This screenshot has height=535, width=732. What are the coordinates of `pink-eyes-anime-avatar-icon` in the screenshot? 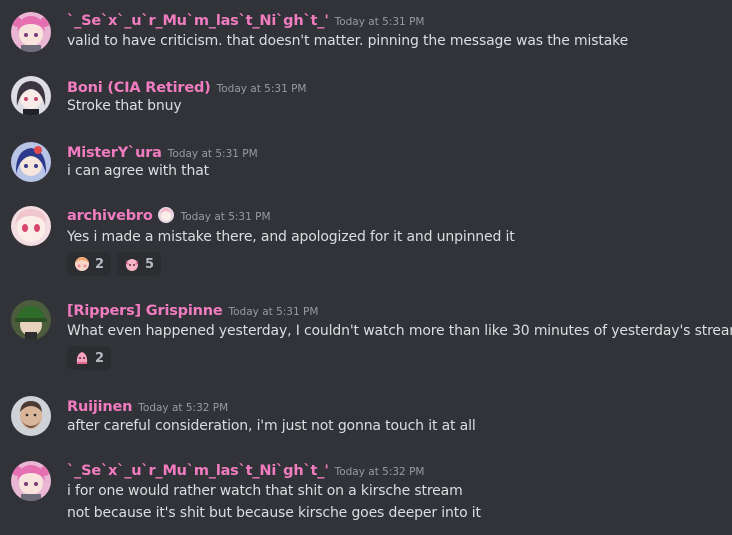 It's located at (31, 226).